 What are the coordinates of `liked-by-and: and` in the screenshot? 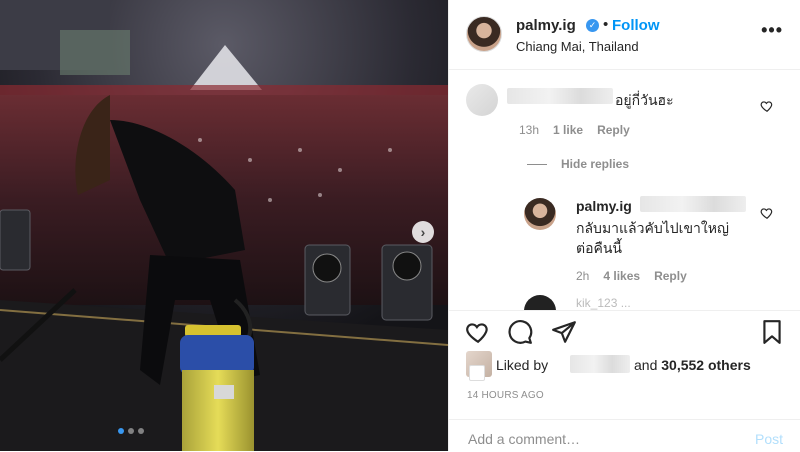 It's located at (646, 365).